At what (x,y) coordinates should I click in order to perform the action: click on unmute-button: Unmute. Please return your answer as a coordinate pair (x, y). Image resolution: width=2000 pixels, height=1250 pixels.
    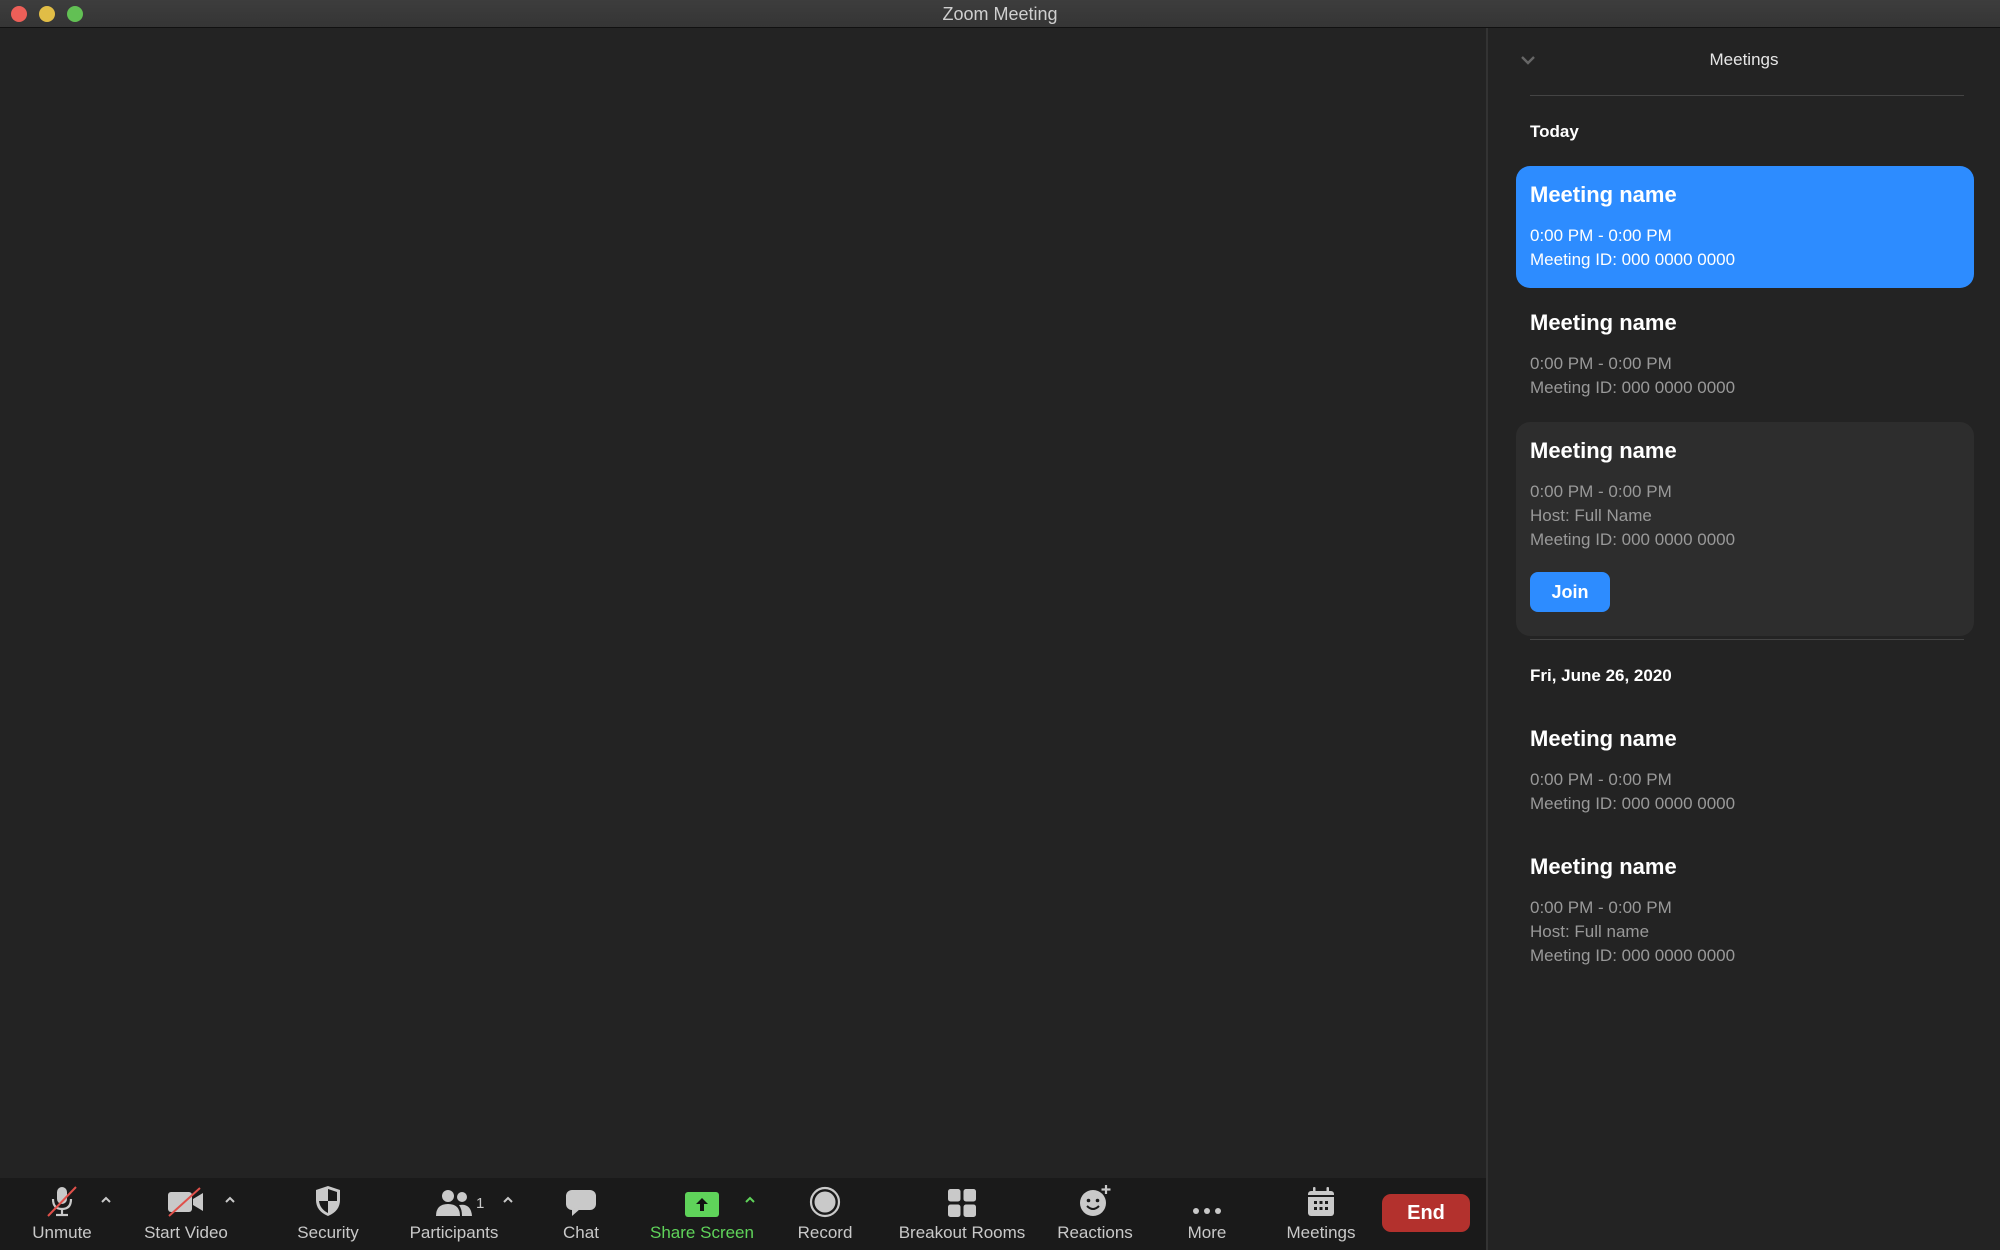
    Looking at the image, I should click on (62, 1214).